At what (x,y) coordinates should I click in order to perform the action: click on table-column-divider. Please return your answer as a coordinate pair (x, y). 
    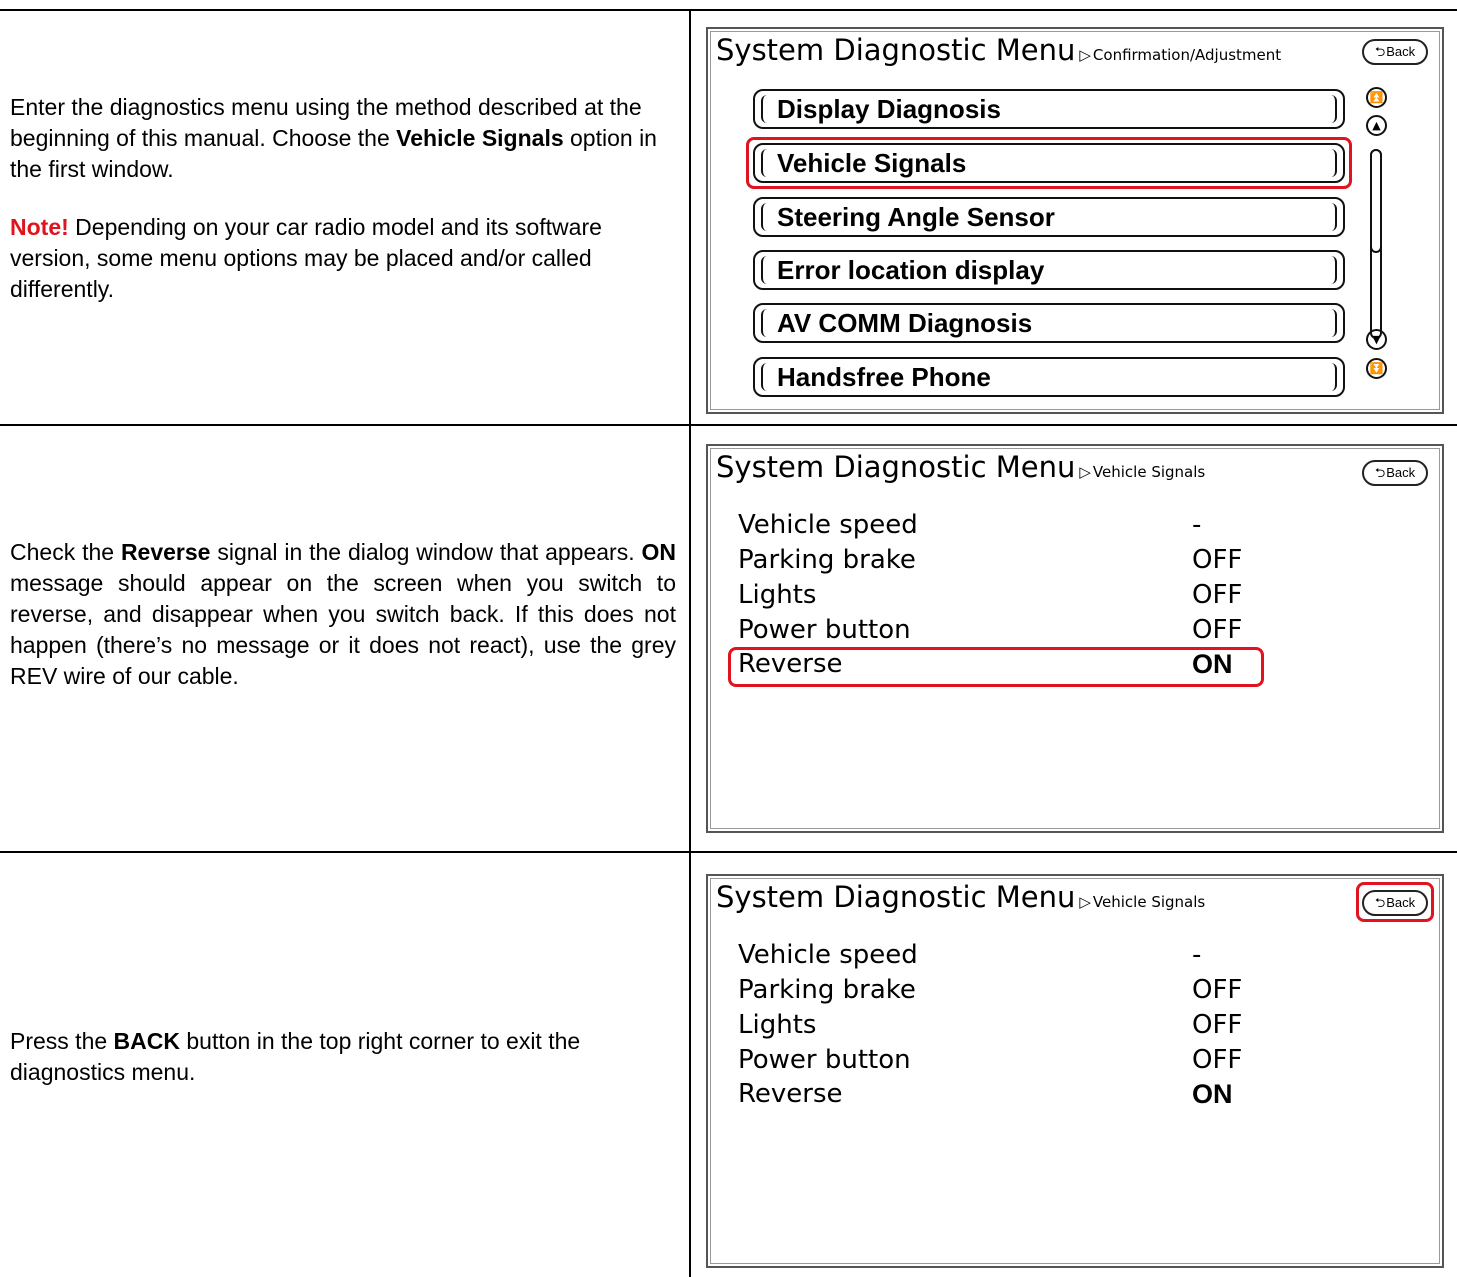
    Looking at the image, I should click on (690, 643).